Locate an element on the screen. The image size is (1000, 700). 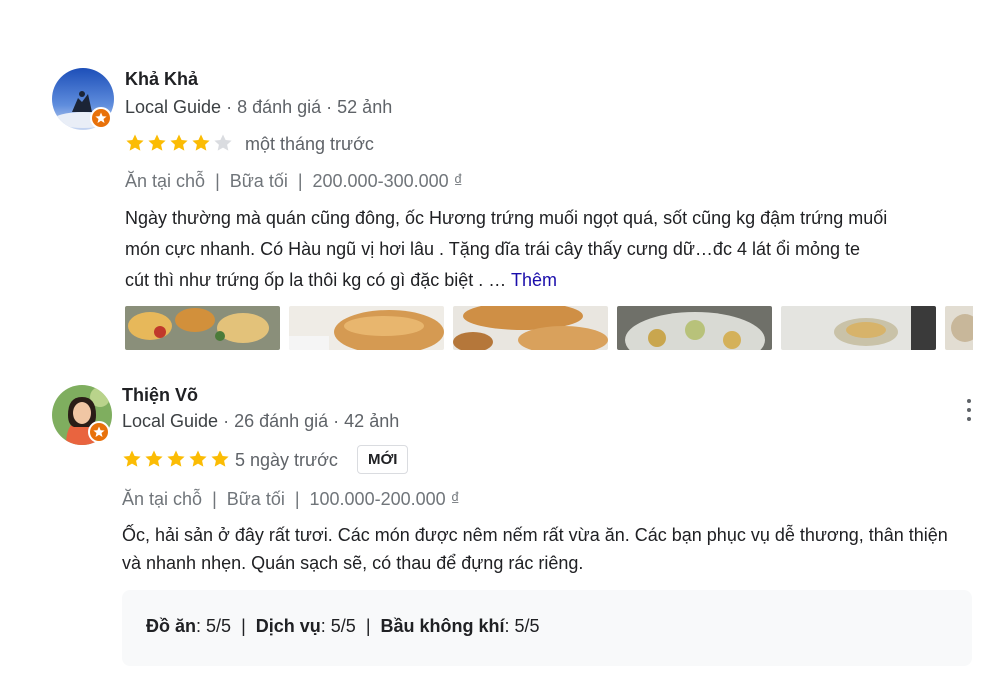
review-photos is located at coordinates (549, 328).